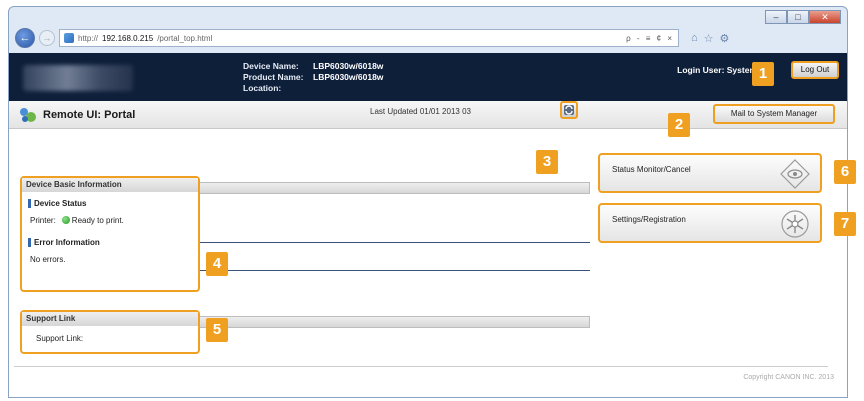 The width and height of the screenshot is (864, 401). I want to click on printer-label: Printer:, so click(43, 220).